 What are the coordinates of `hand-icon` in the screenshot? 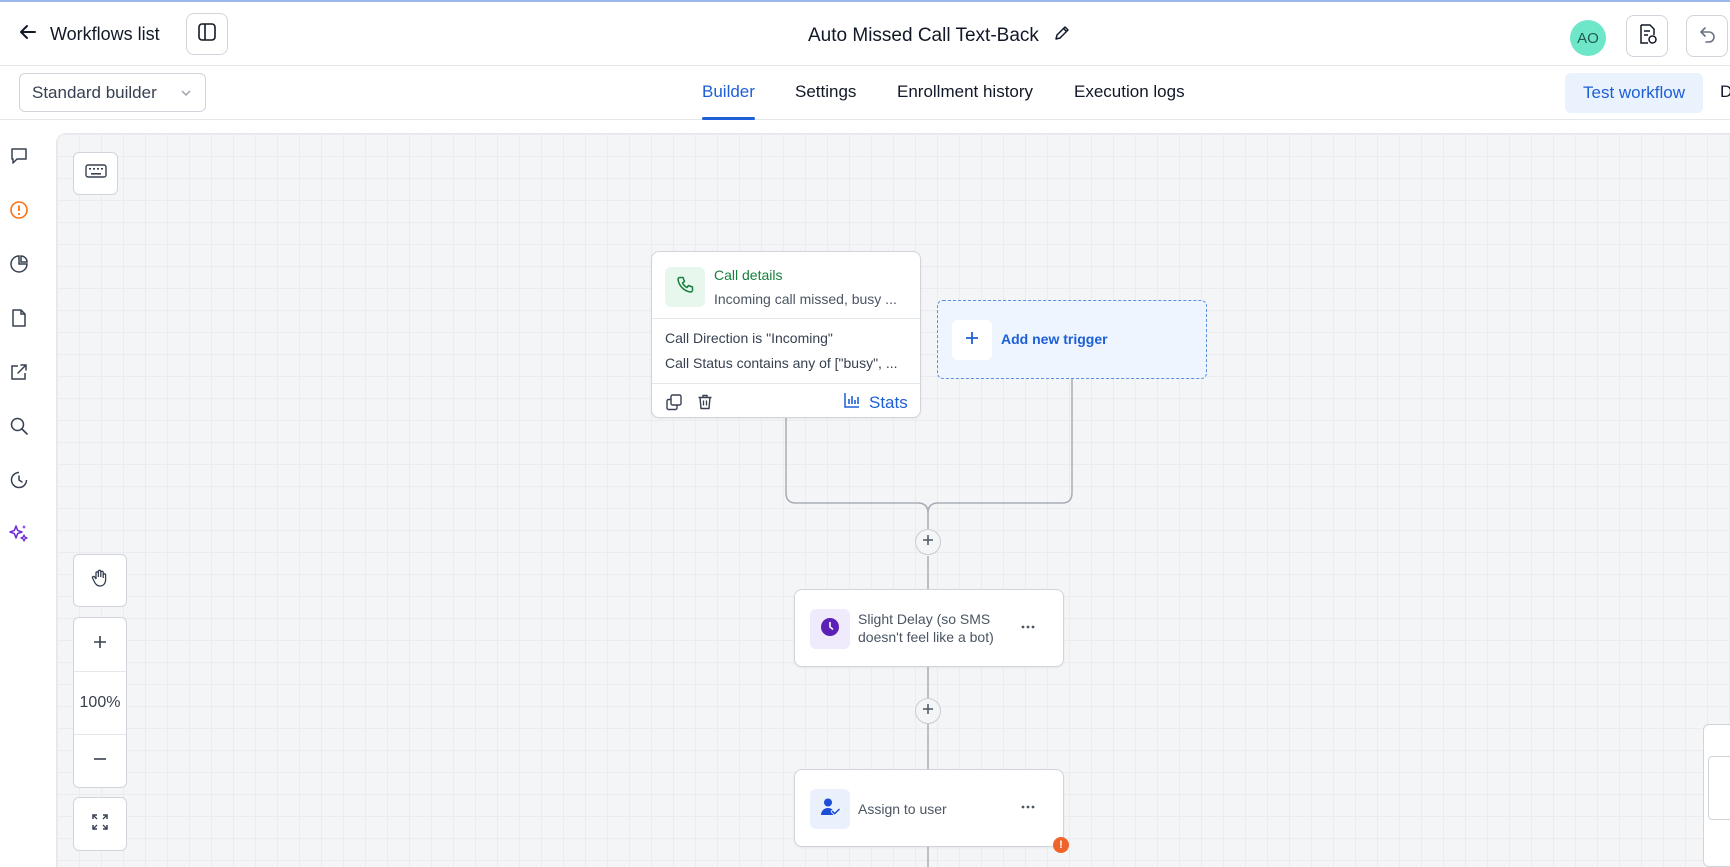 It's located at (100, 580).